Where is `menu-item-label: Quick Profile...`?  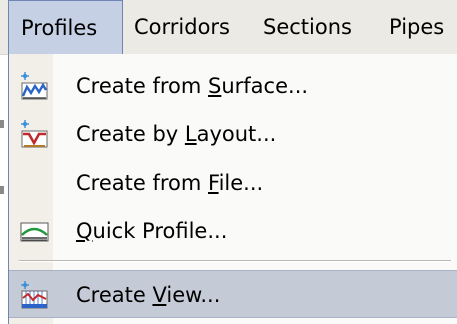
menu-item-label: Quick Profile... is located at coordinates (152, 231).